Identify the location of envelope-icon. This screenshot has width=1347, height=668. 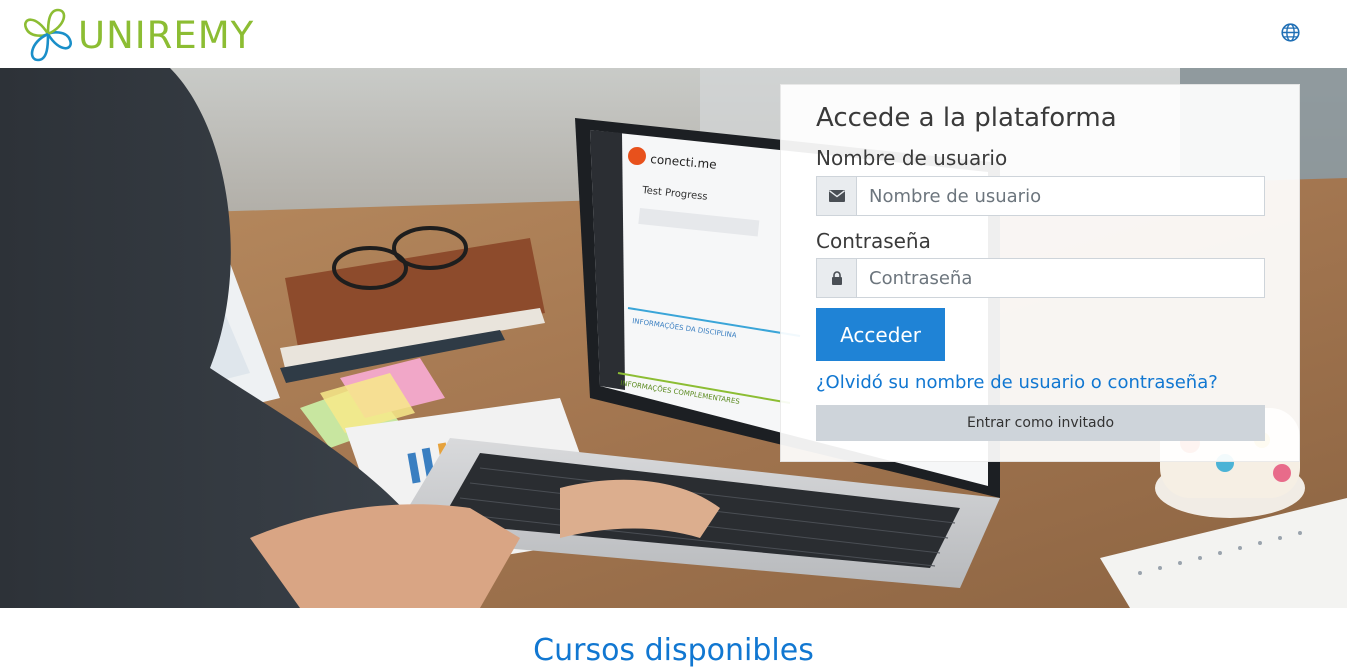
(837, 196).